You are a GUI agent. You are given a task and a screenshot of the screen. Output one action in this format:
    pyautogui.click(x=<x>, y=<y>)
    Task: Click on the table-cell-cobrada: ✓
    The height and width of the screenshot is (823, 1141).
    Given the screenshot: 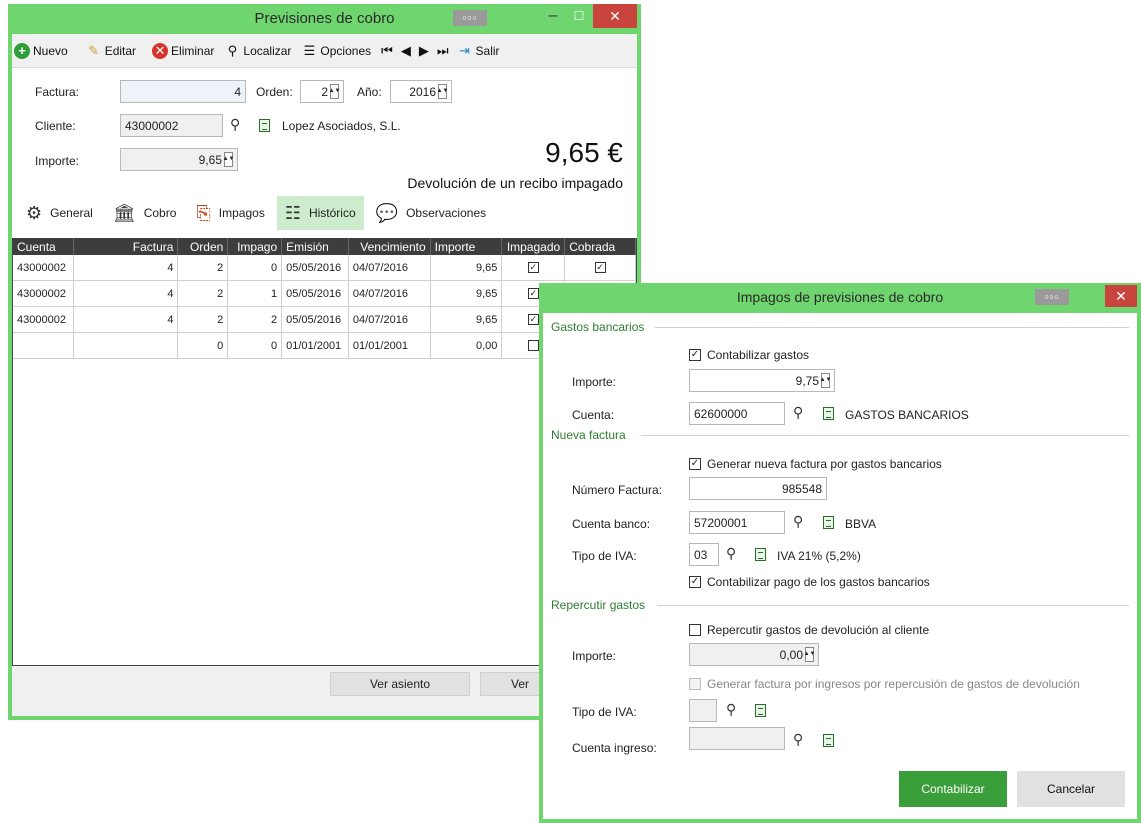 What is the action you would take?
    pyautogui.click(x=600, y=267)
    